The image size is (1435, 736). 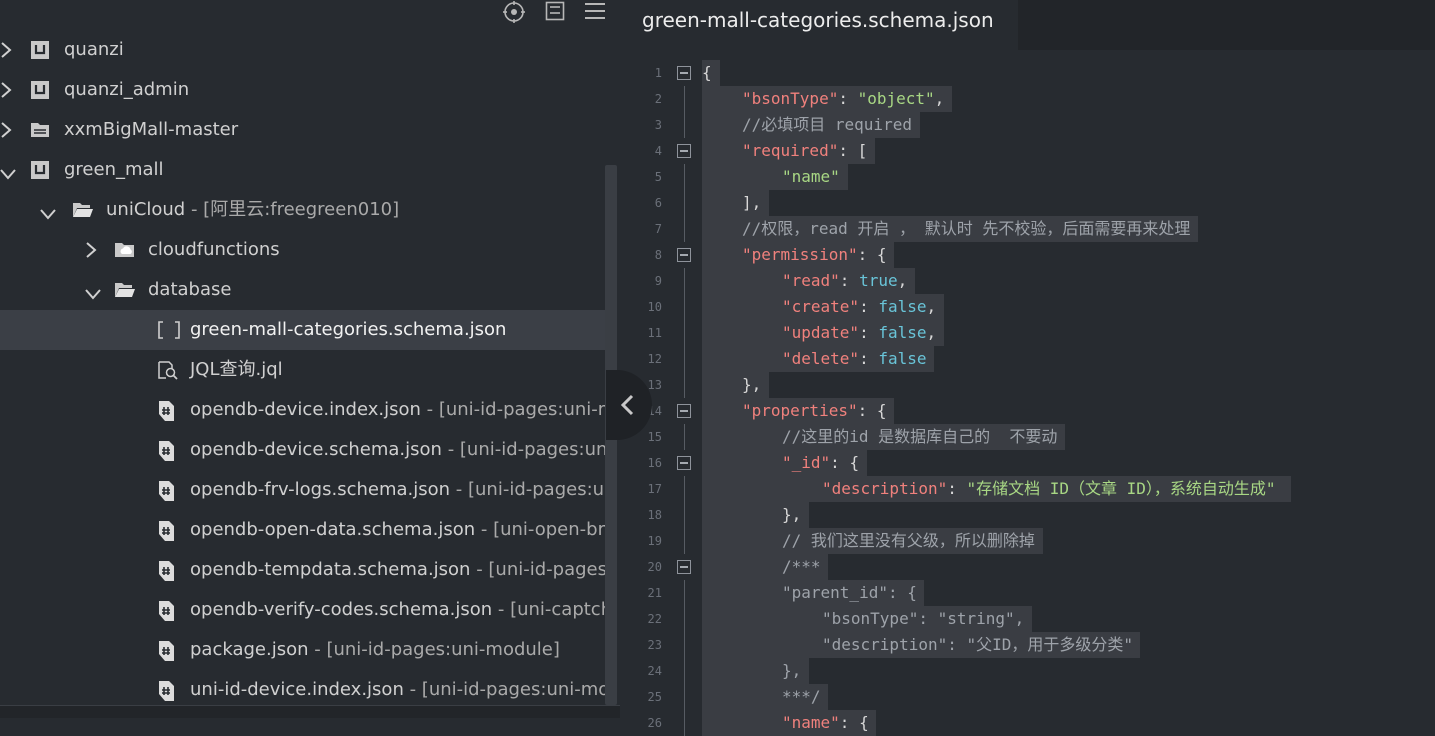 I want to click on code-text: //必填项目 required, so click(x=827, y=125).